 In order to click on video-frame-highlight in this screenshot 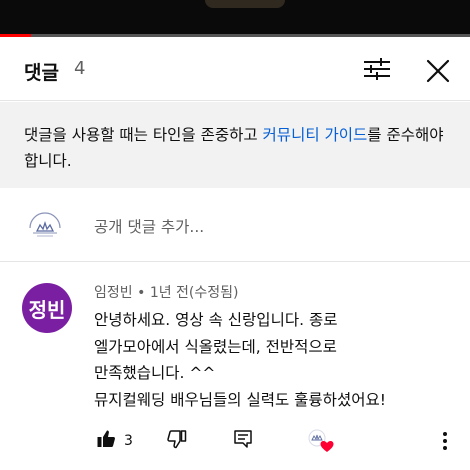, I will do `click(245, 4)`.